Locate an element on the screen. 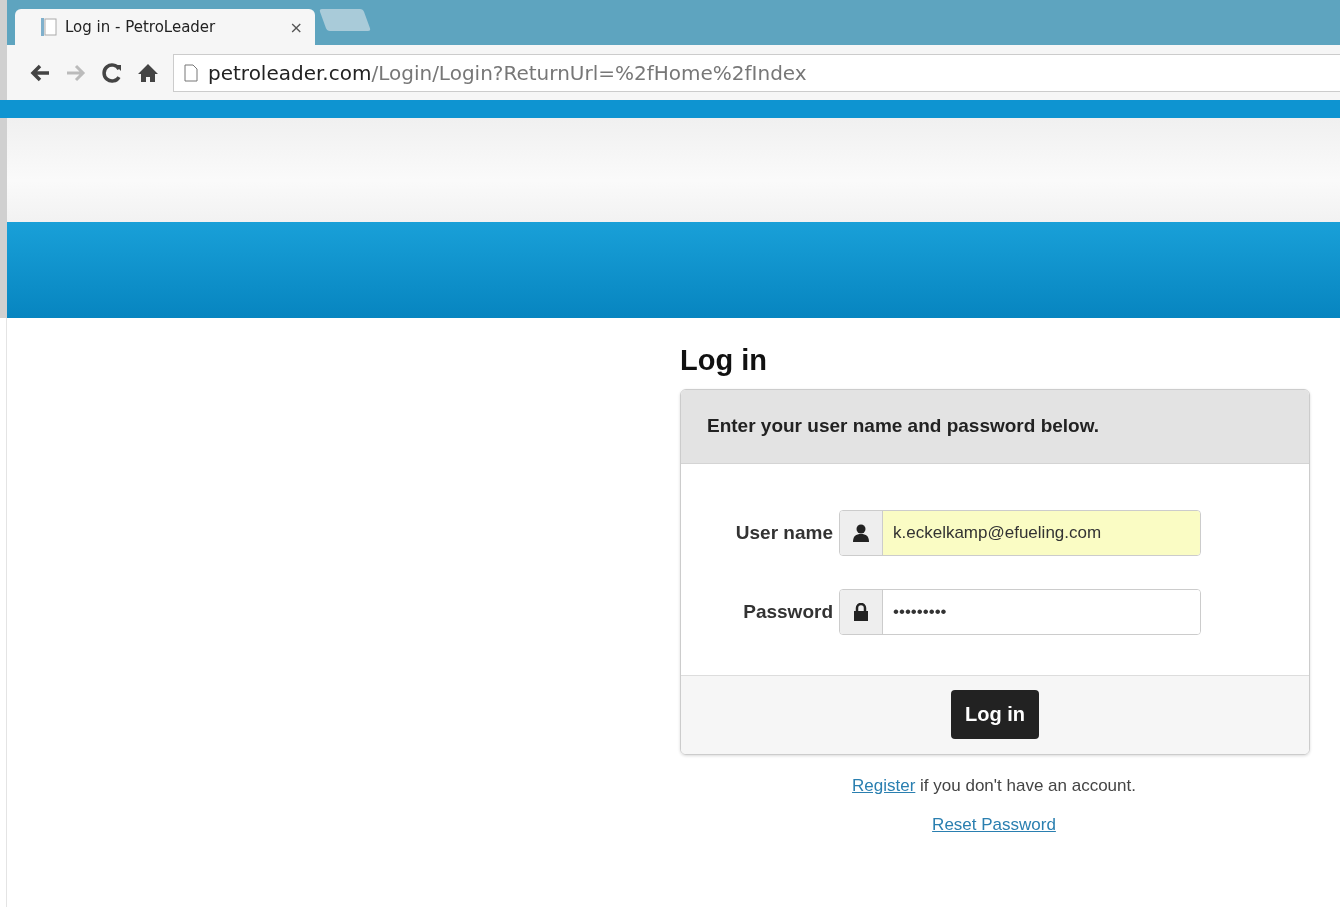  reset-password-link: Reset Password is located at coordinates (994, 824).